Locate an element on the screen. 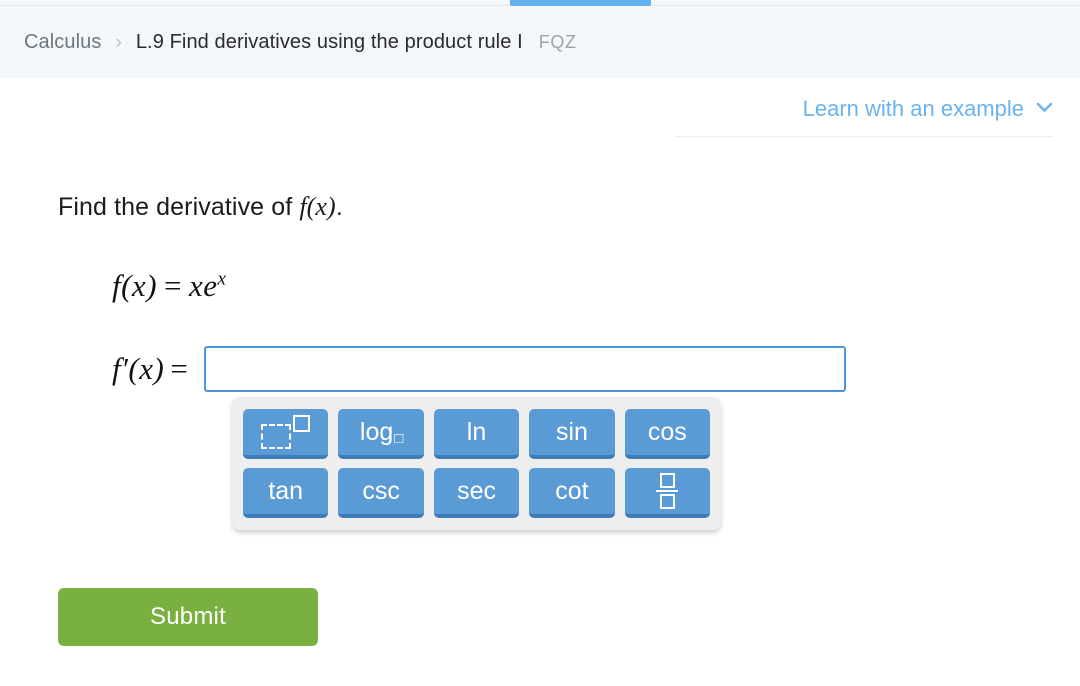 Image resolution: width=1080 pixels, height=686 pixels. key-sec: sec is located at coordinates (476, 493).